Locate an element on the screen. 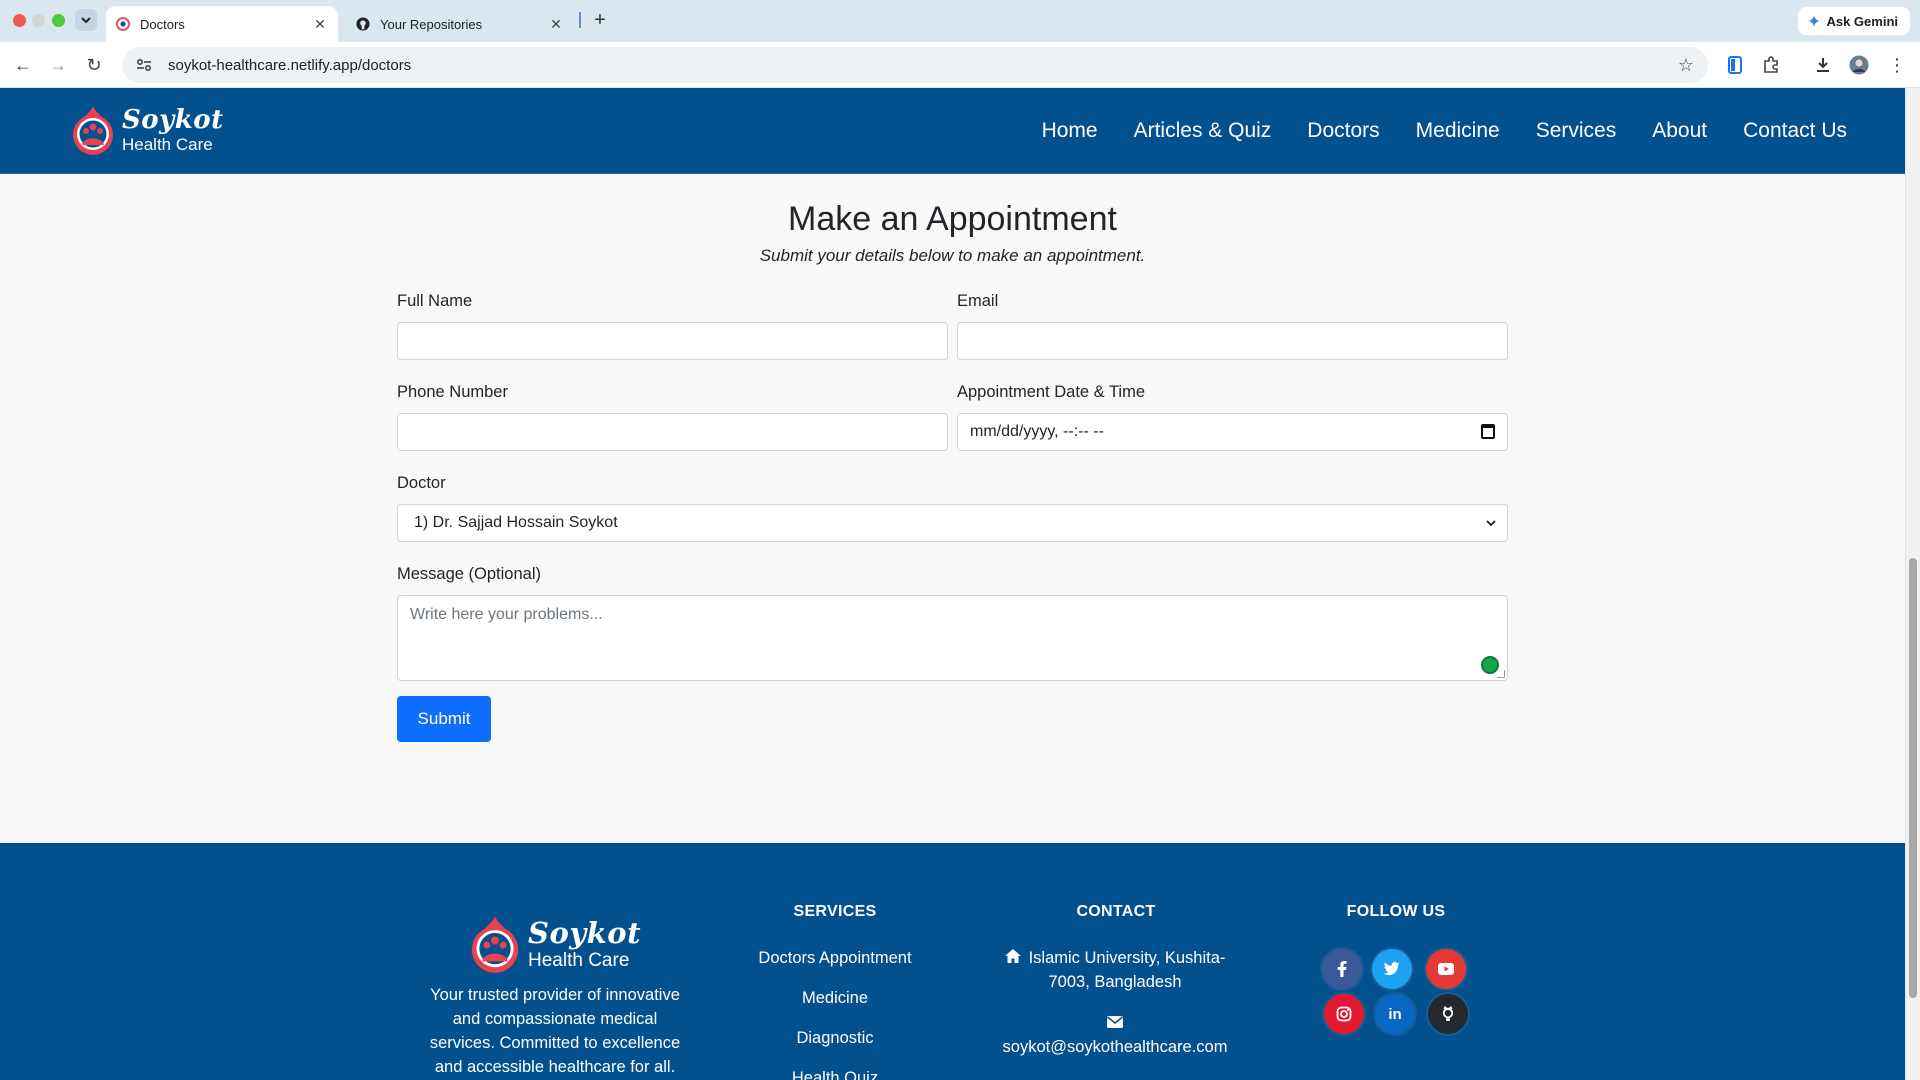 The height and width of the screenshot is (1080, 1920). nav-doctors: Doctors is located at coordinates (1343, 131).